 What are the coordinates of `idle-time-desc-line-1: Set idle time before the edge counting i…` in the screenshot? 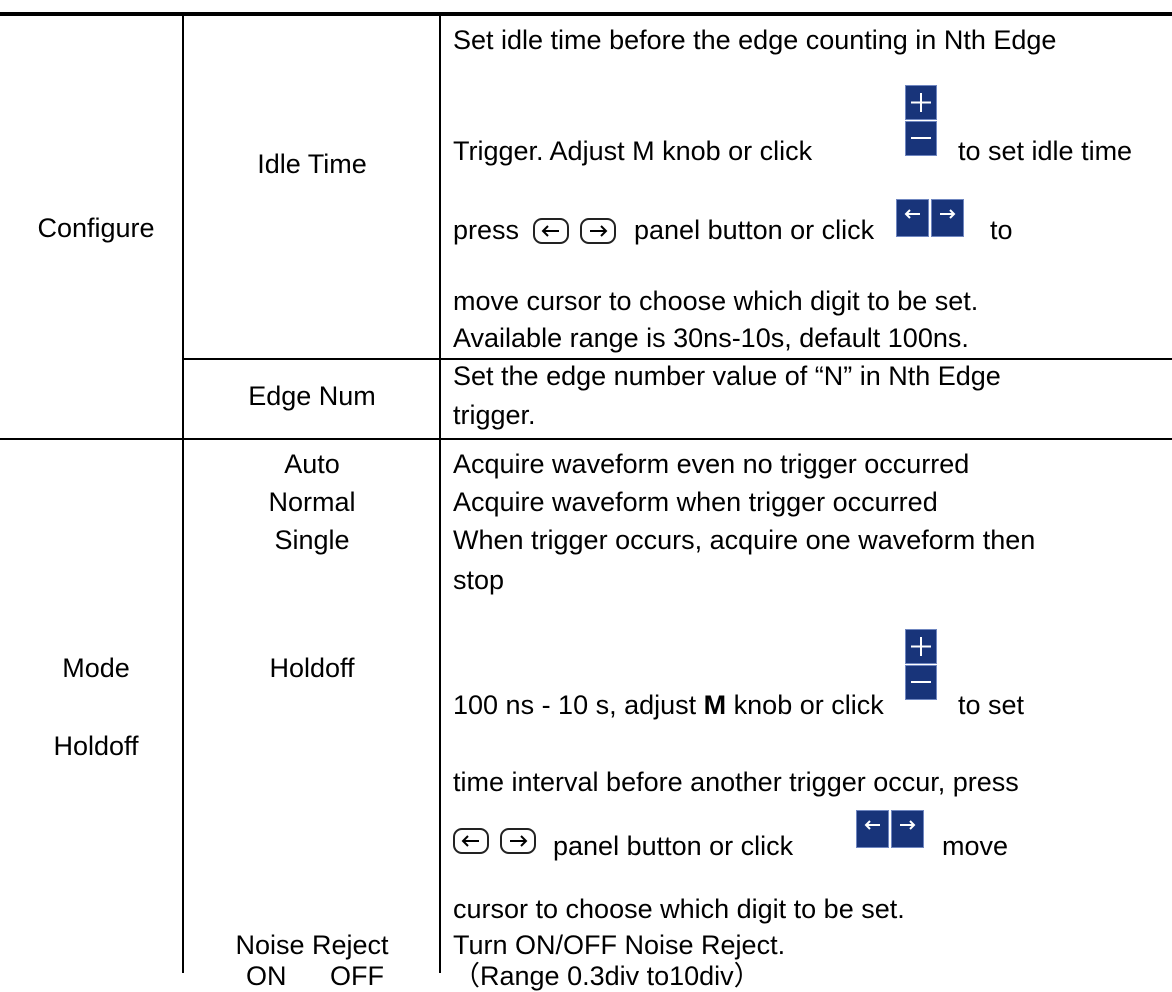 It's located at (755, 40).